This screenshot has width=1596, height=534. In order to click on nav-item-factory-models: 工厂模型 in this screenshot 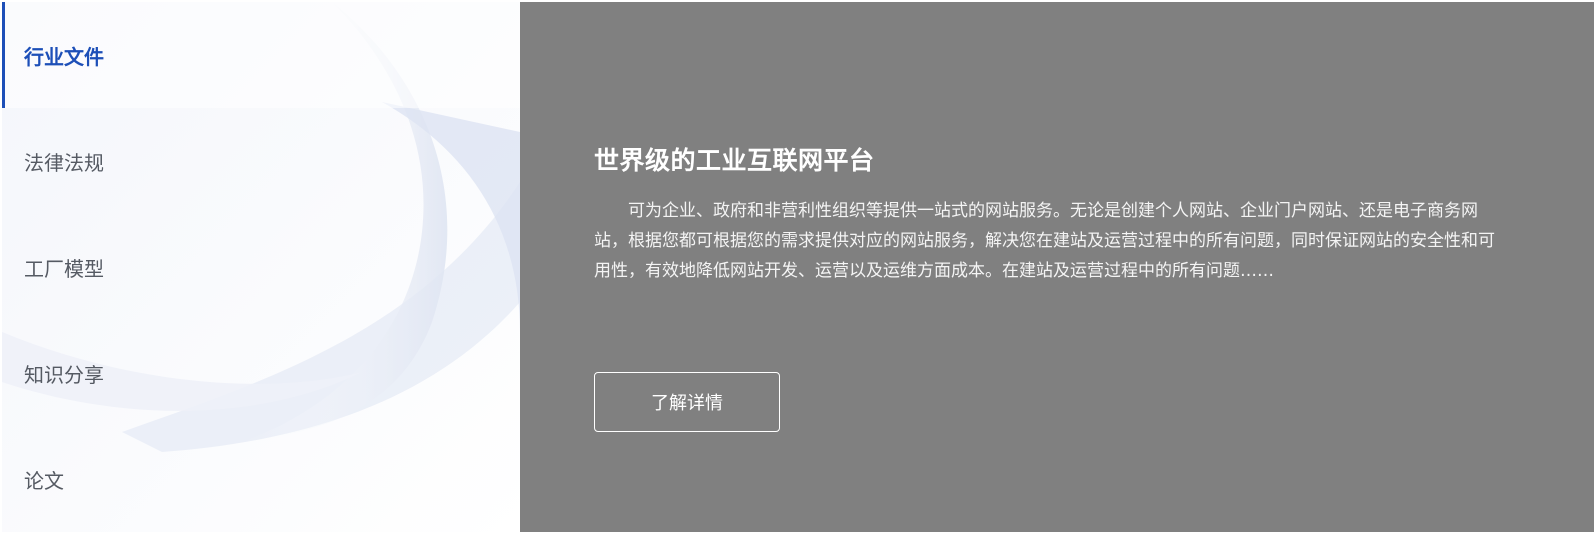, I will do `click(261, 267)`.